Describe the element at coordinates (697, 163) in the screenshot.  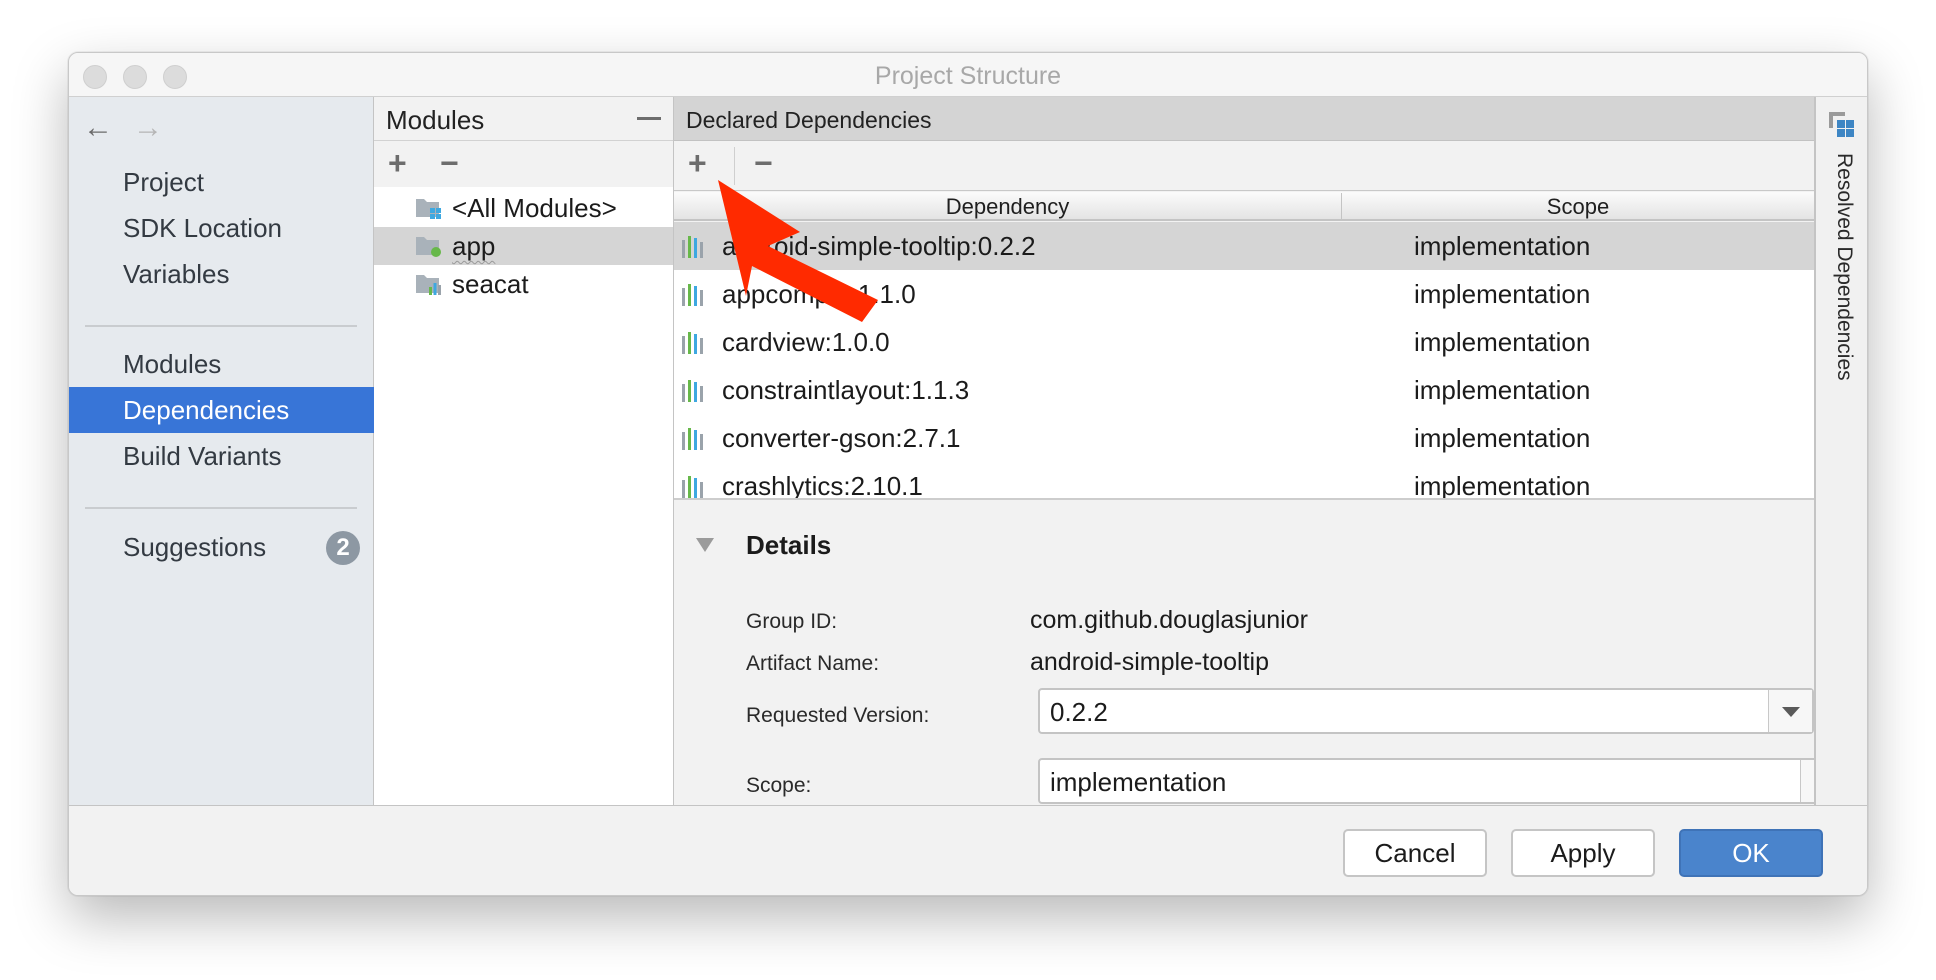
I see `add-dependency-button: +` at that location.